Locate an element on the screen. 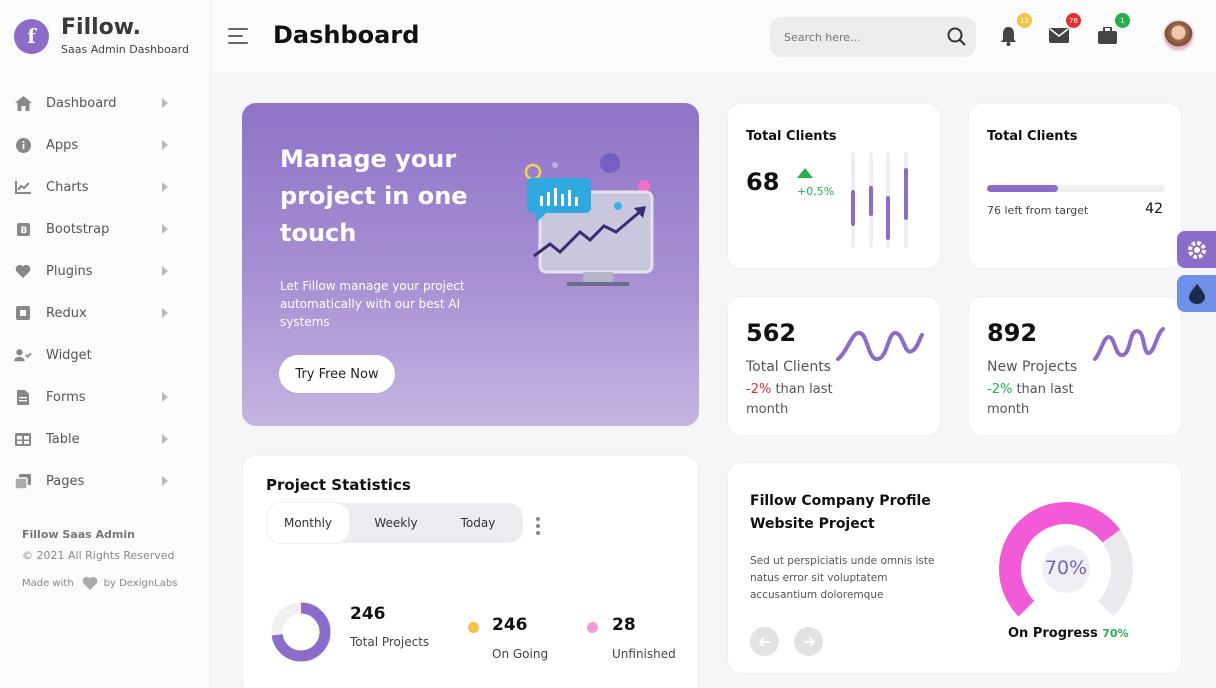  chart-line-icon is located at coordinates (23, 187).